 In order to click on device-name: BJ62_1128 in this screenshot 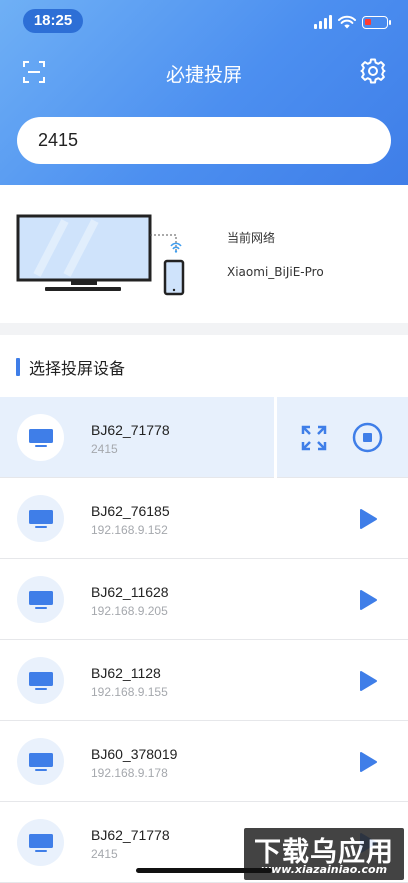, I will do `click(126, 673)`.